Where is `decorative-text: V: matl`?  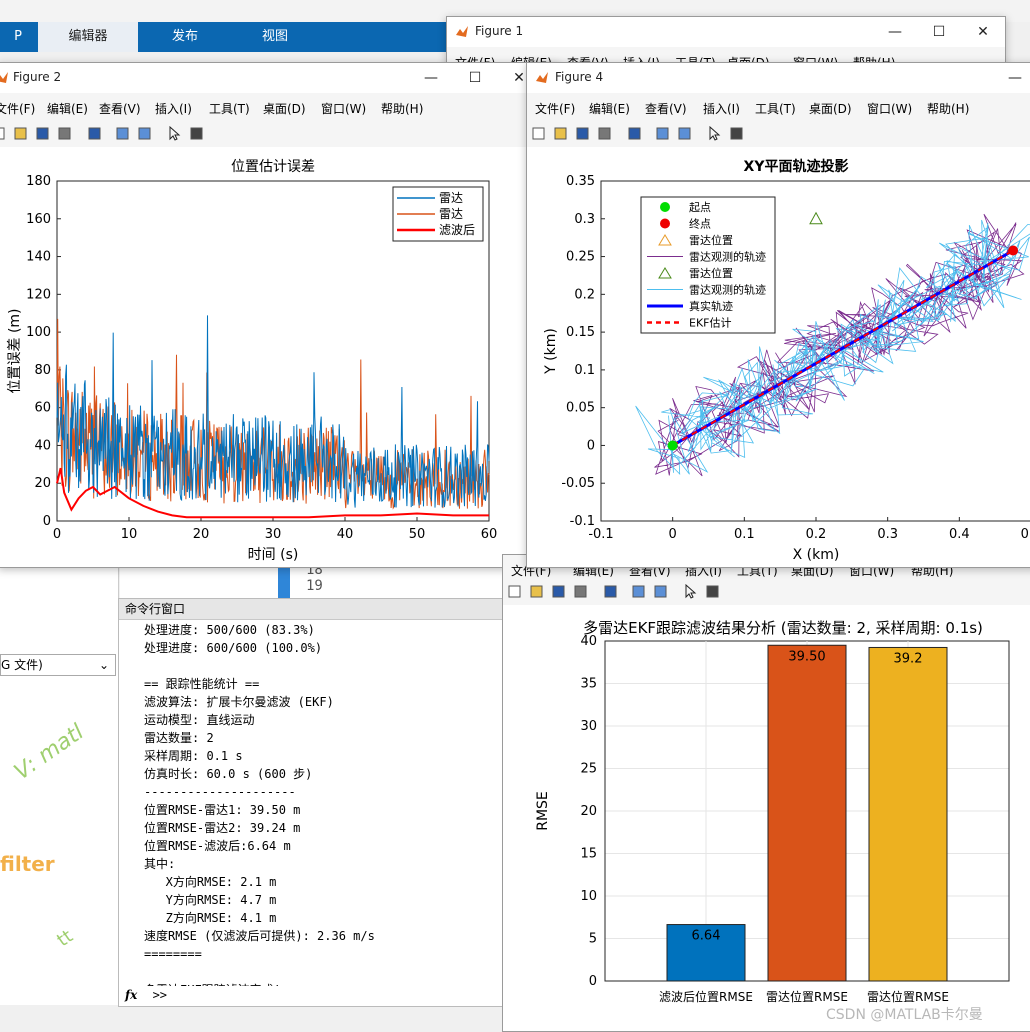
decorative-text: V: matl is located at coordinates (49, 752).